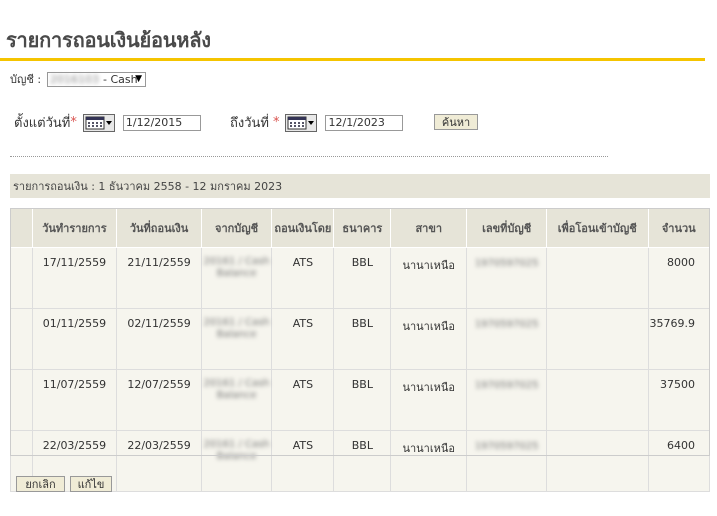 The width and height of the screenshot is (717, 516). Describe the element at coordinates (678, 228) in the screenshot. I see `header-amount: จำนวน` at that location.